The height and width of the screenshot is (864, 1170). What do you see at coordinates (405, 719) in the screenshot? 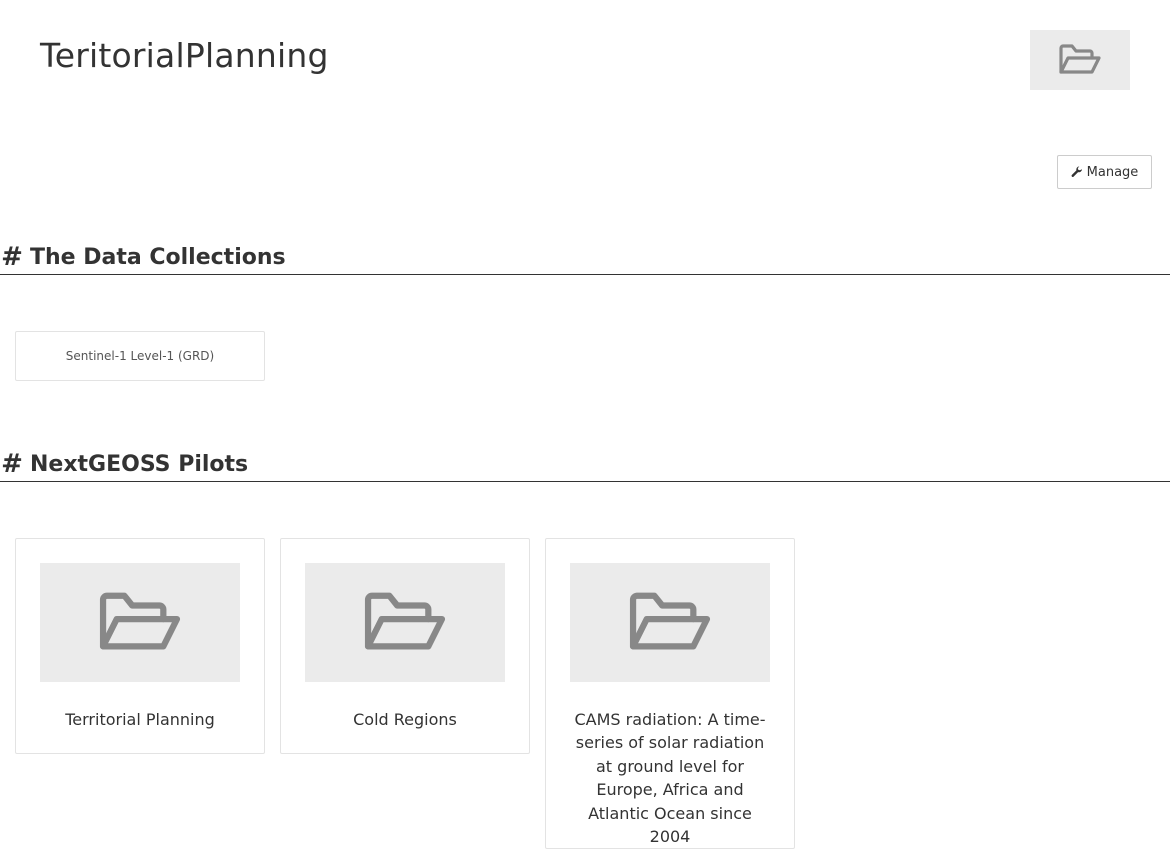
I see `pilot-card-label: Cold Regions` at bounding box center [405, 719].